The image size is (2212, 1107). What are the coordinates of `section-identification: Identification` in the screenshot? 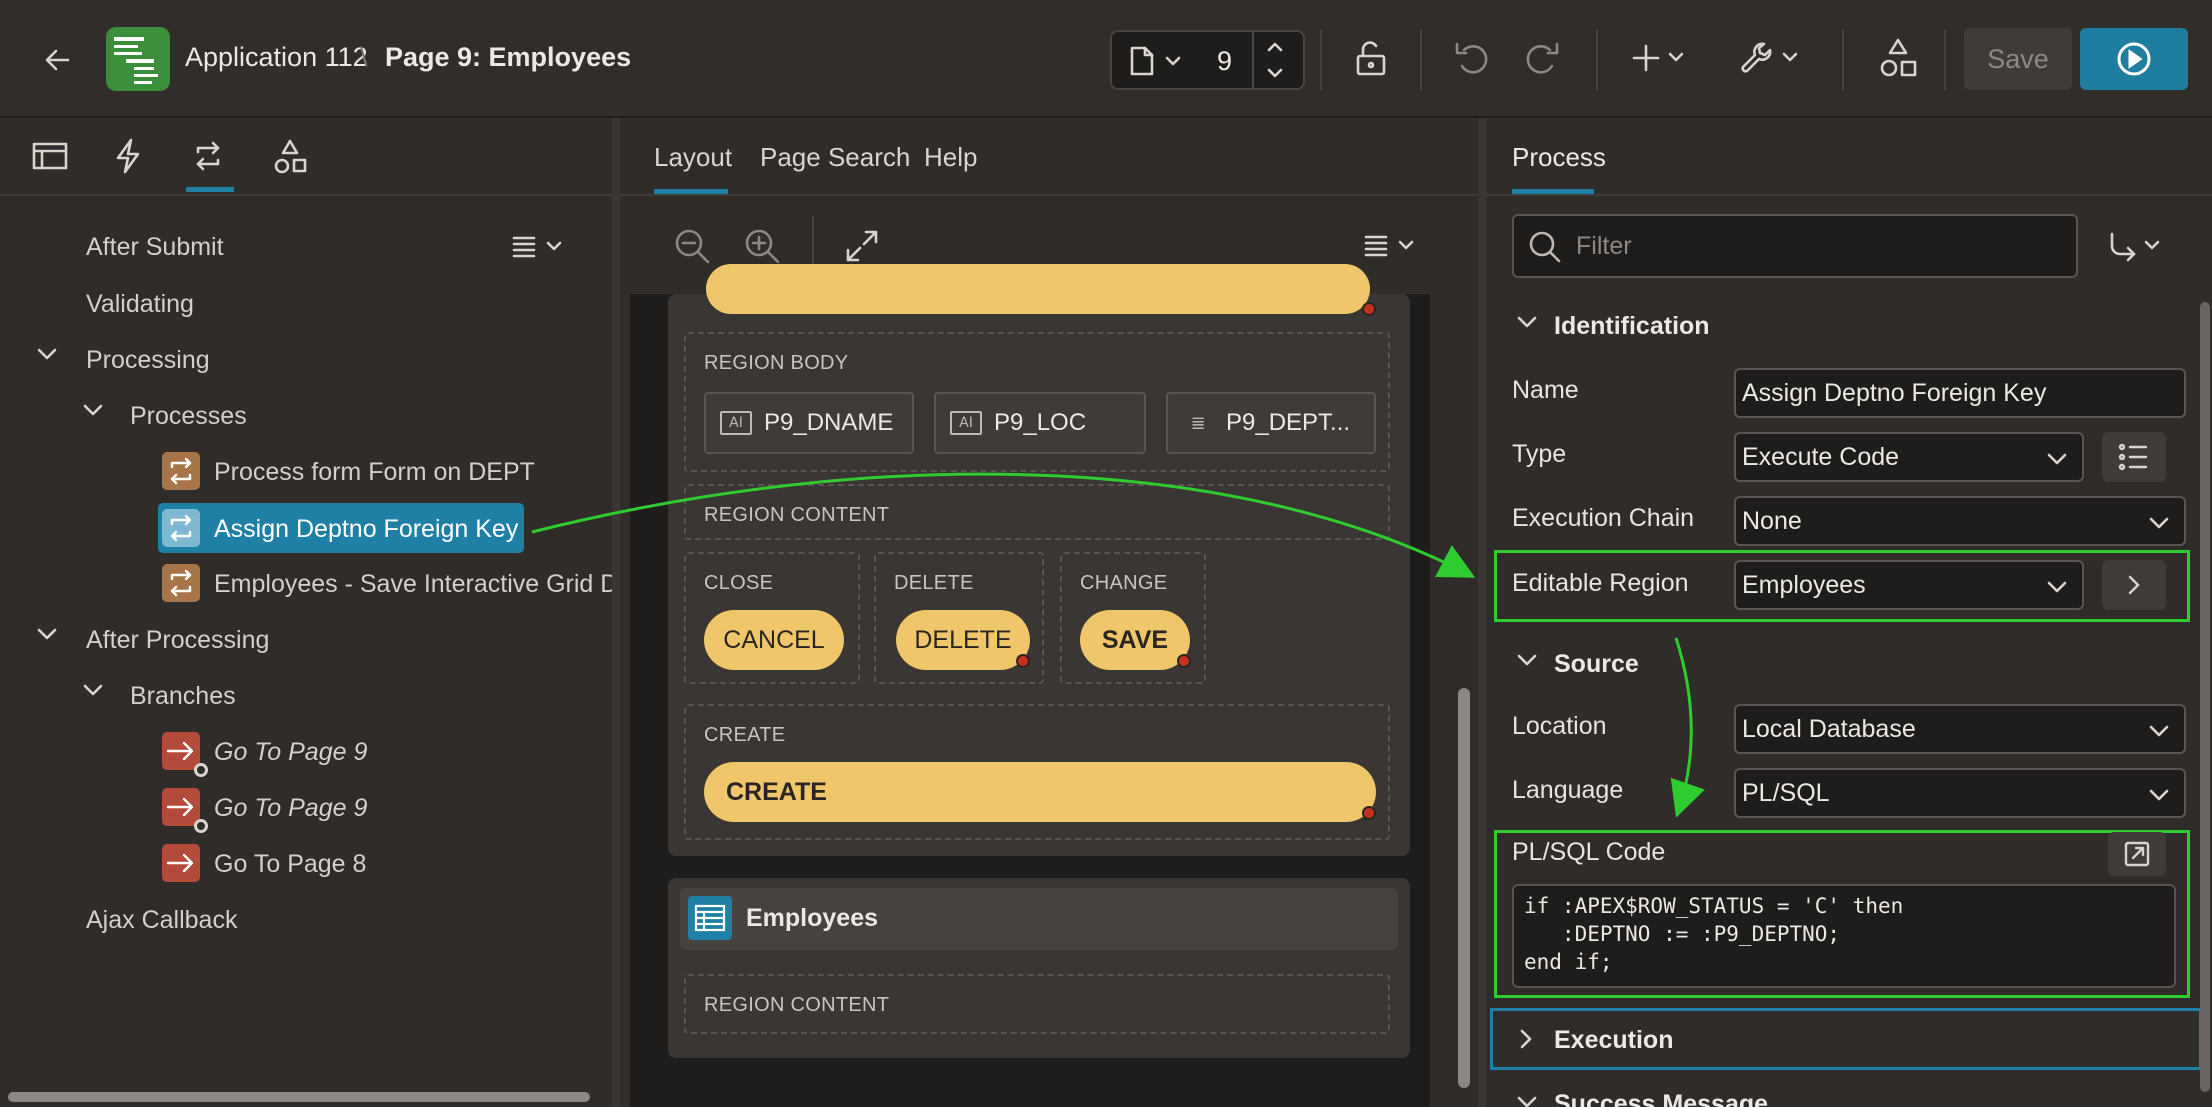 It's located at (1632, 326).